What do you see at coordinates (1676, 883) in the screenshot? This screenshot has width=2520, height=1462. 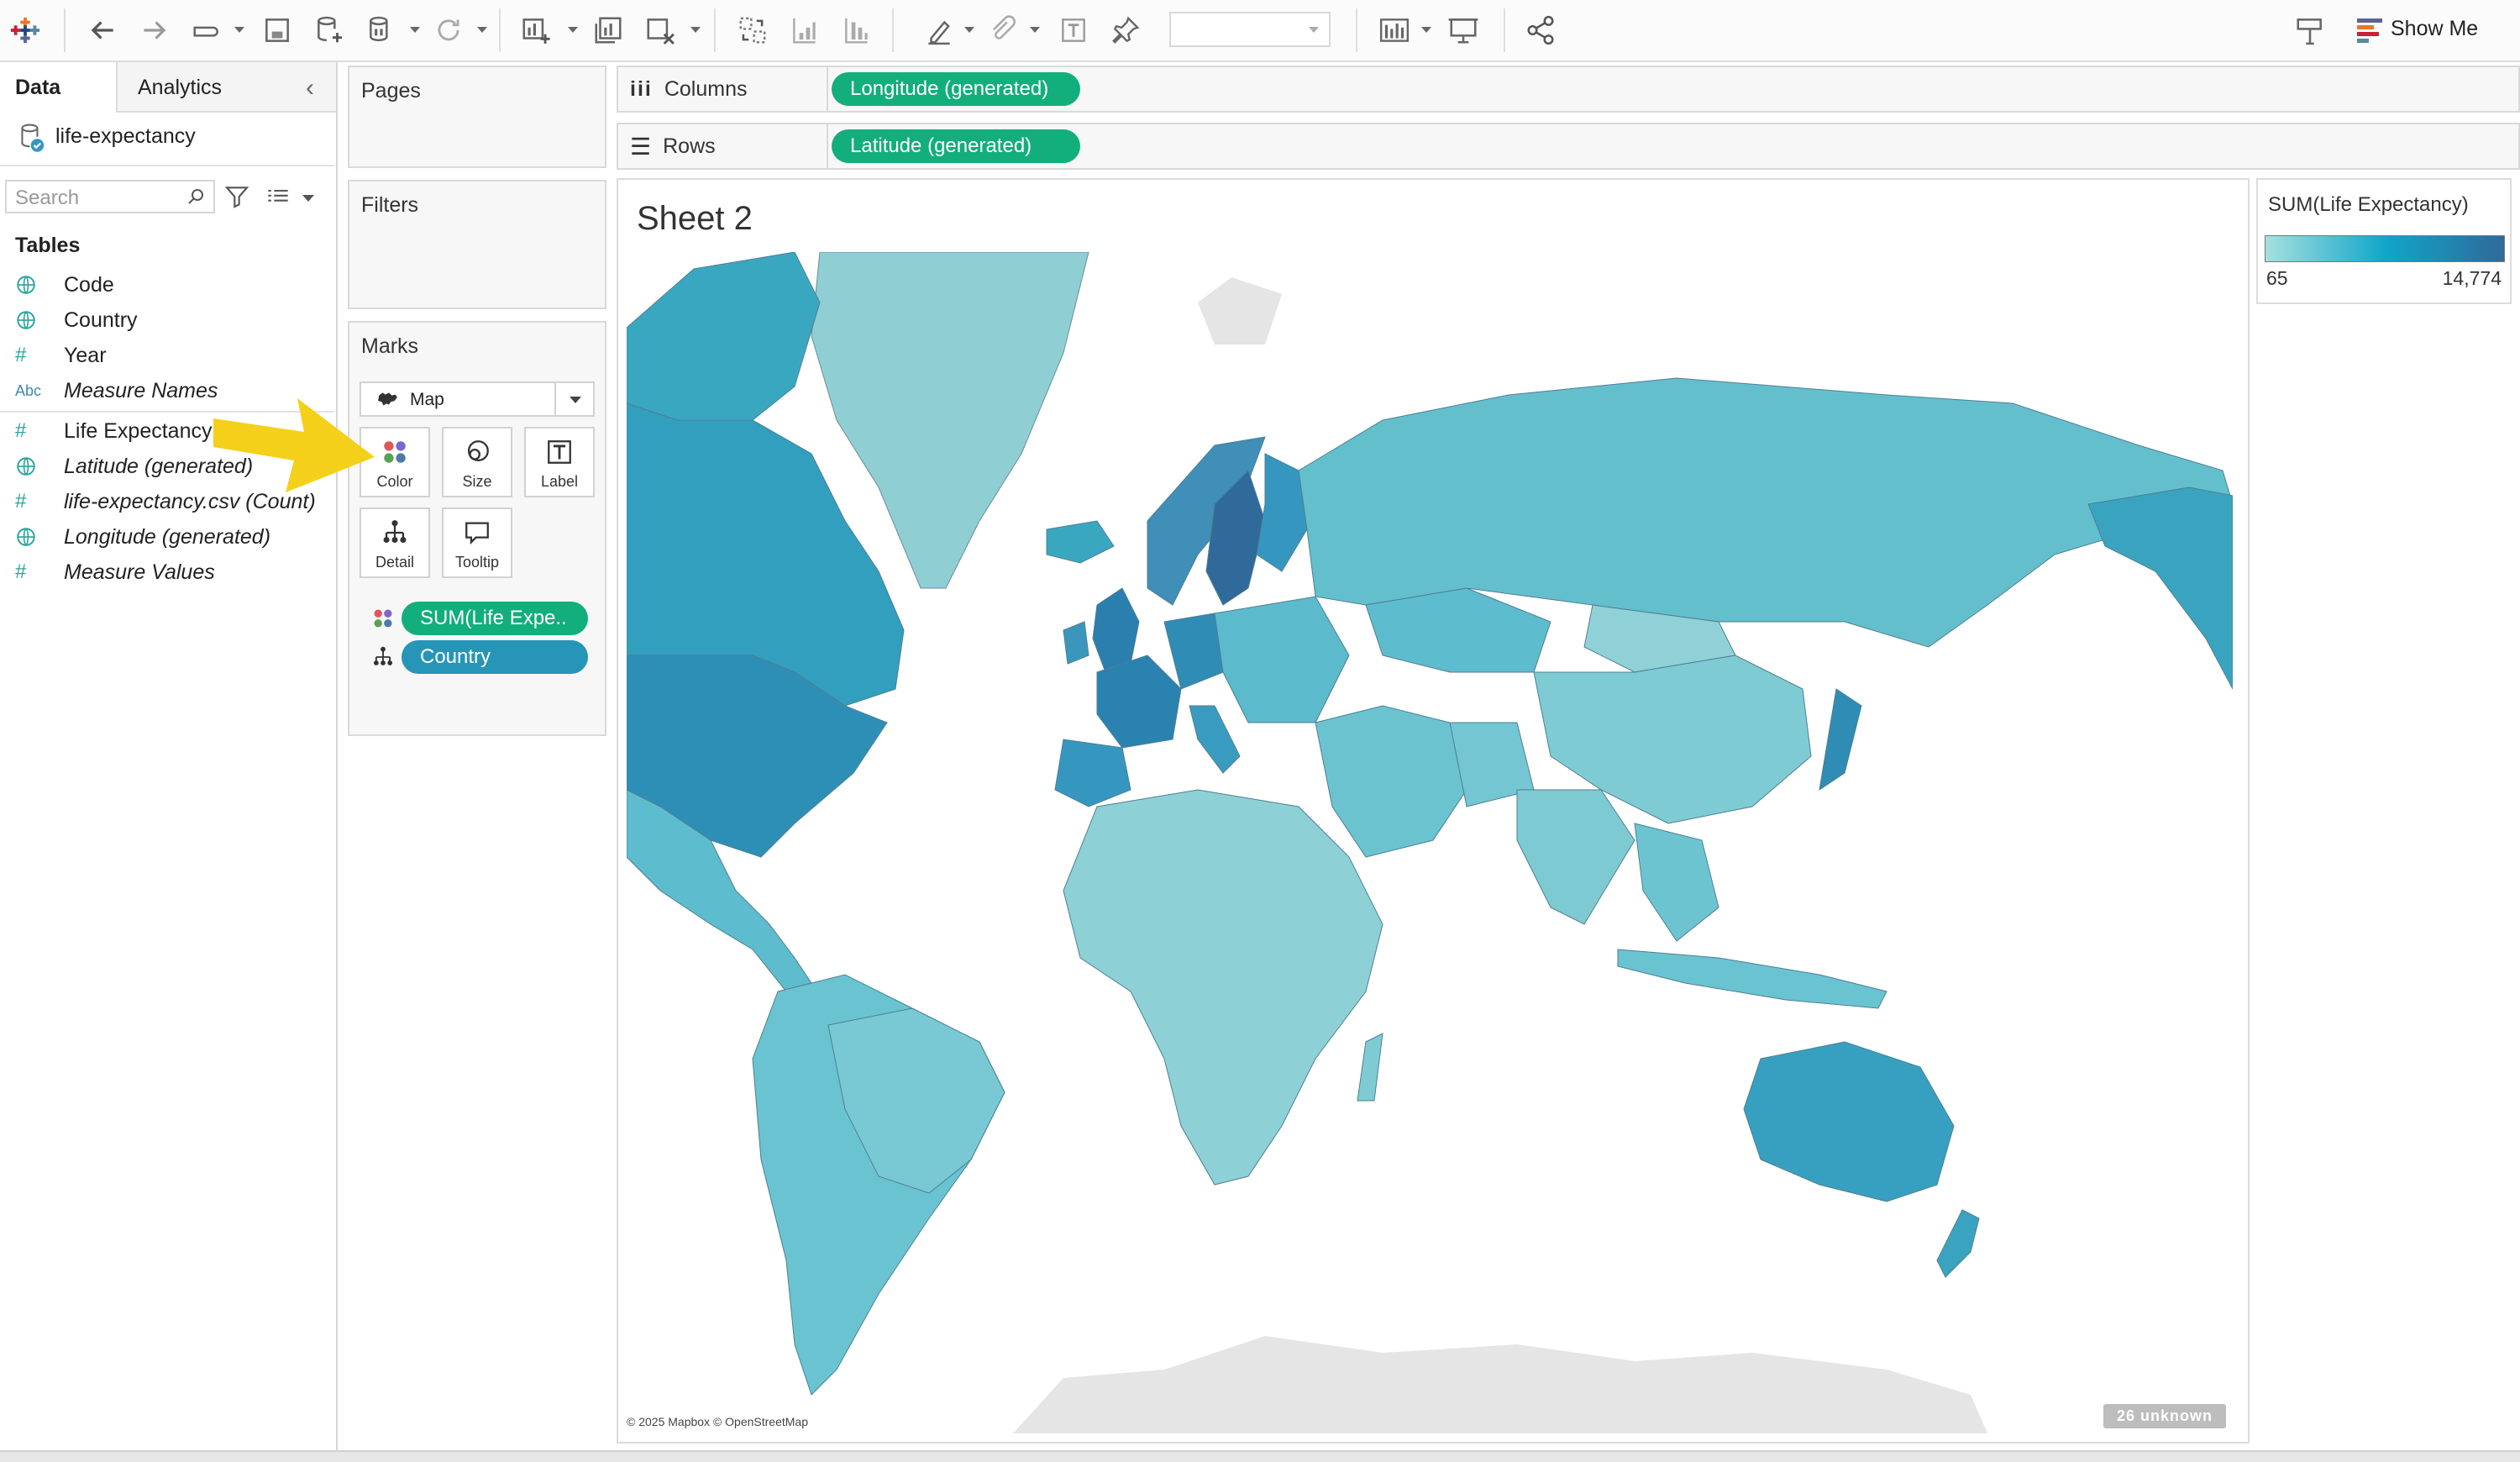 I see `country-southeast-asia` at bounding box center [1676, 883].